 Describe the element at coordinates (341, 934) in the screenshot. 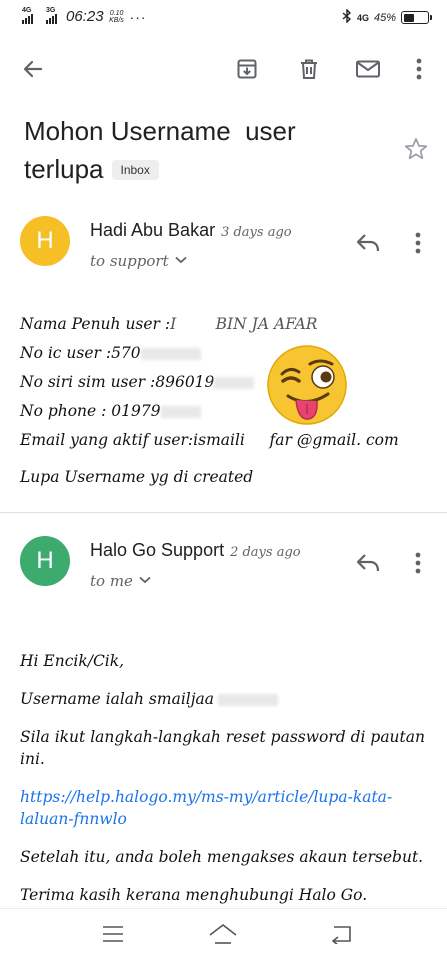

I see `return-icon` at that location.